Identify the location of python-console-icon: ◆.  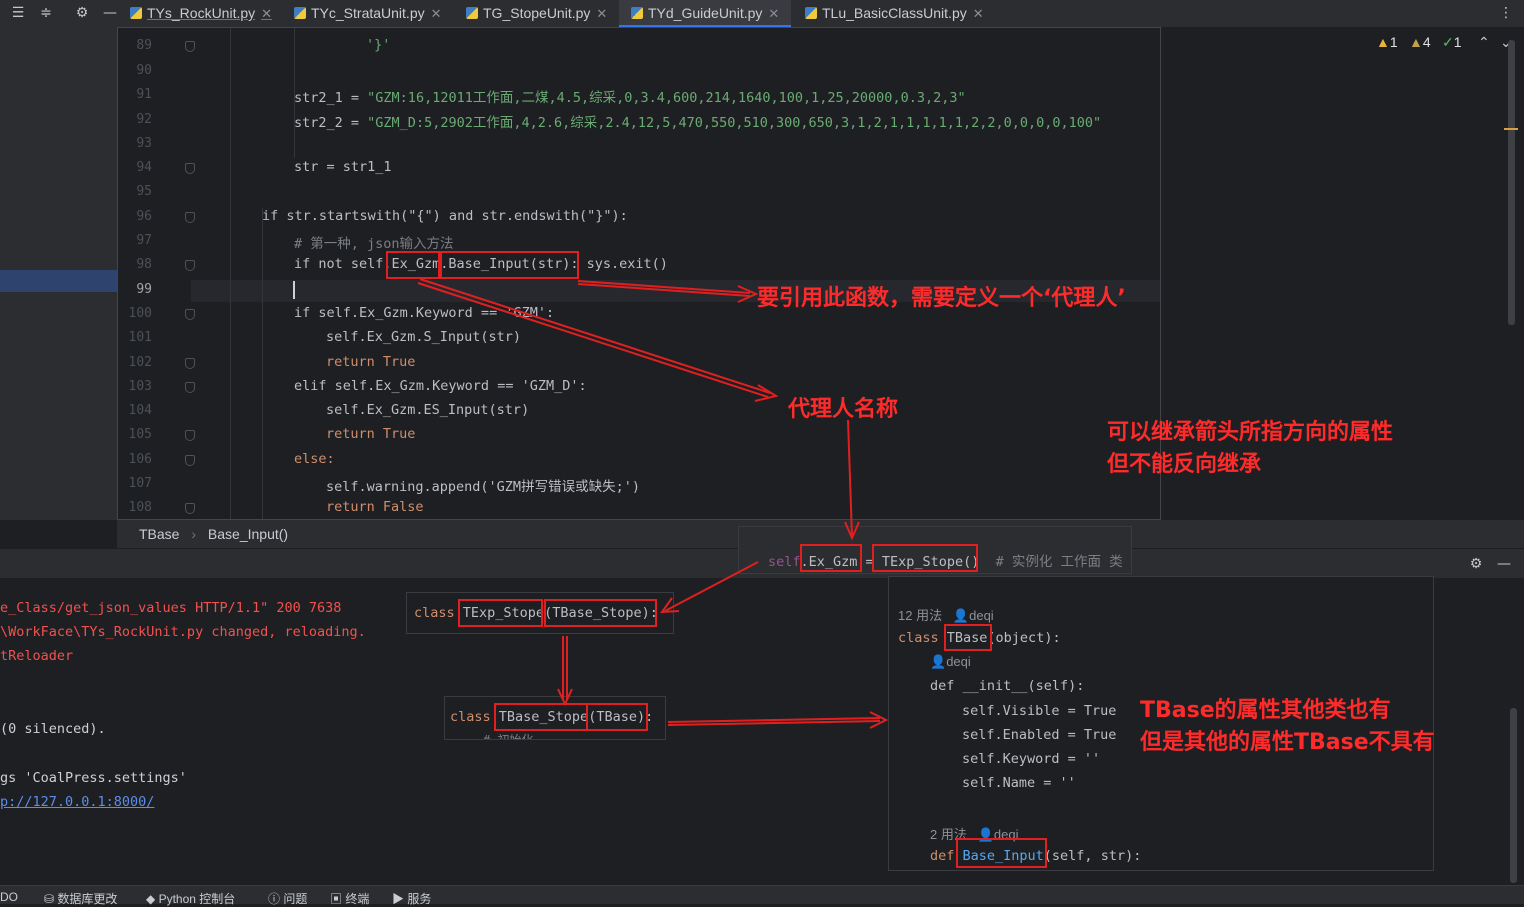
(152, 899).